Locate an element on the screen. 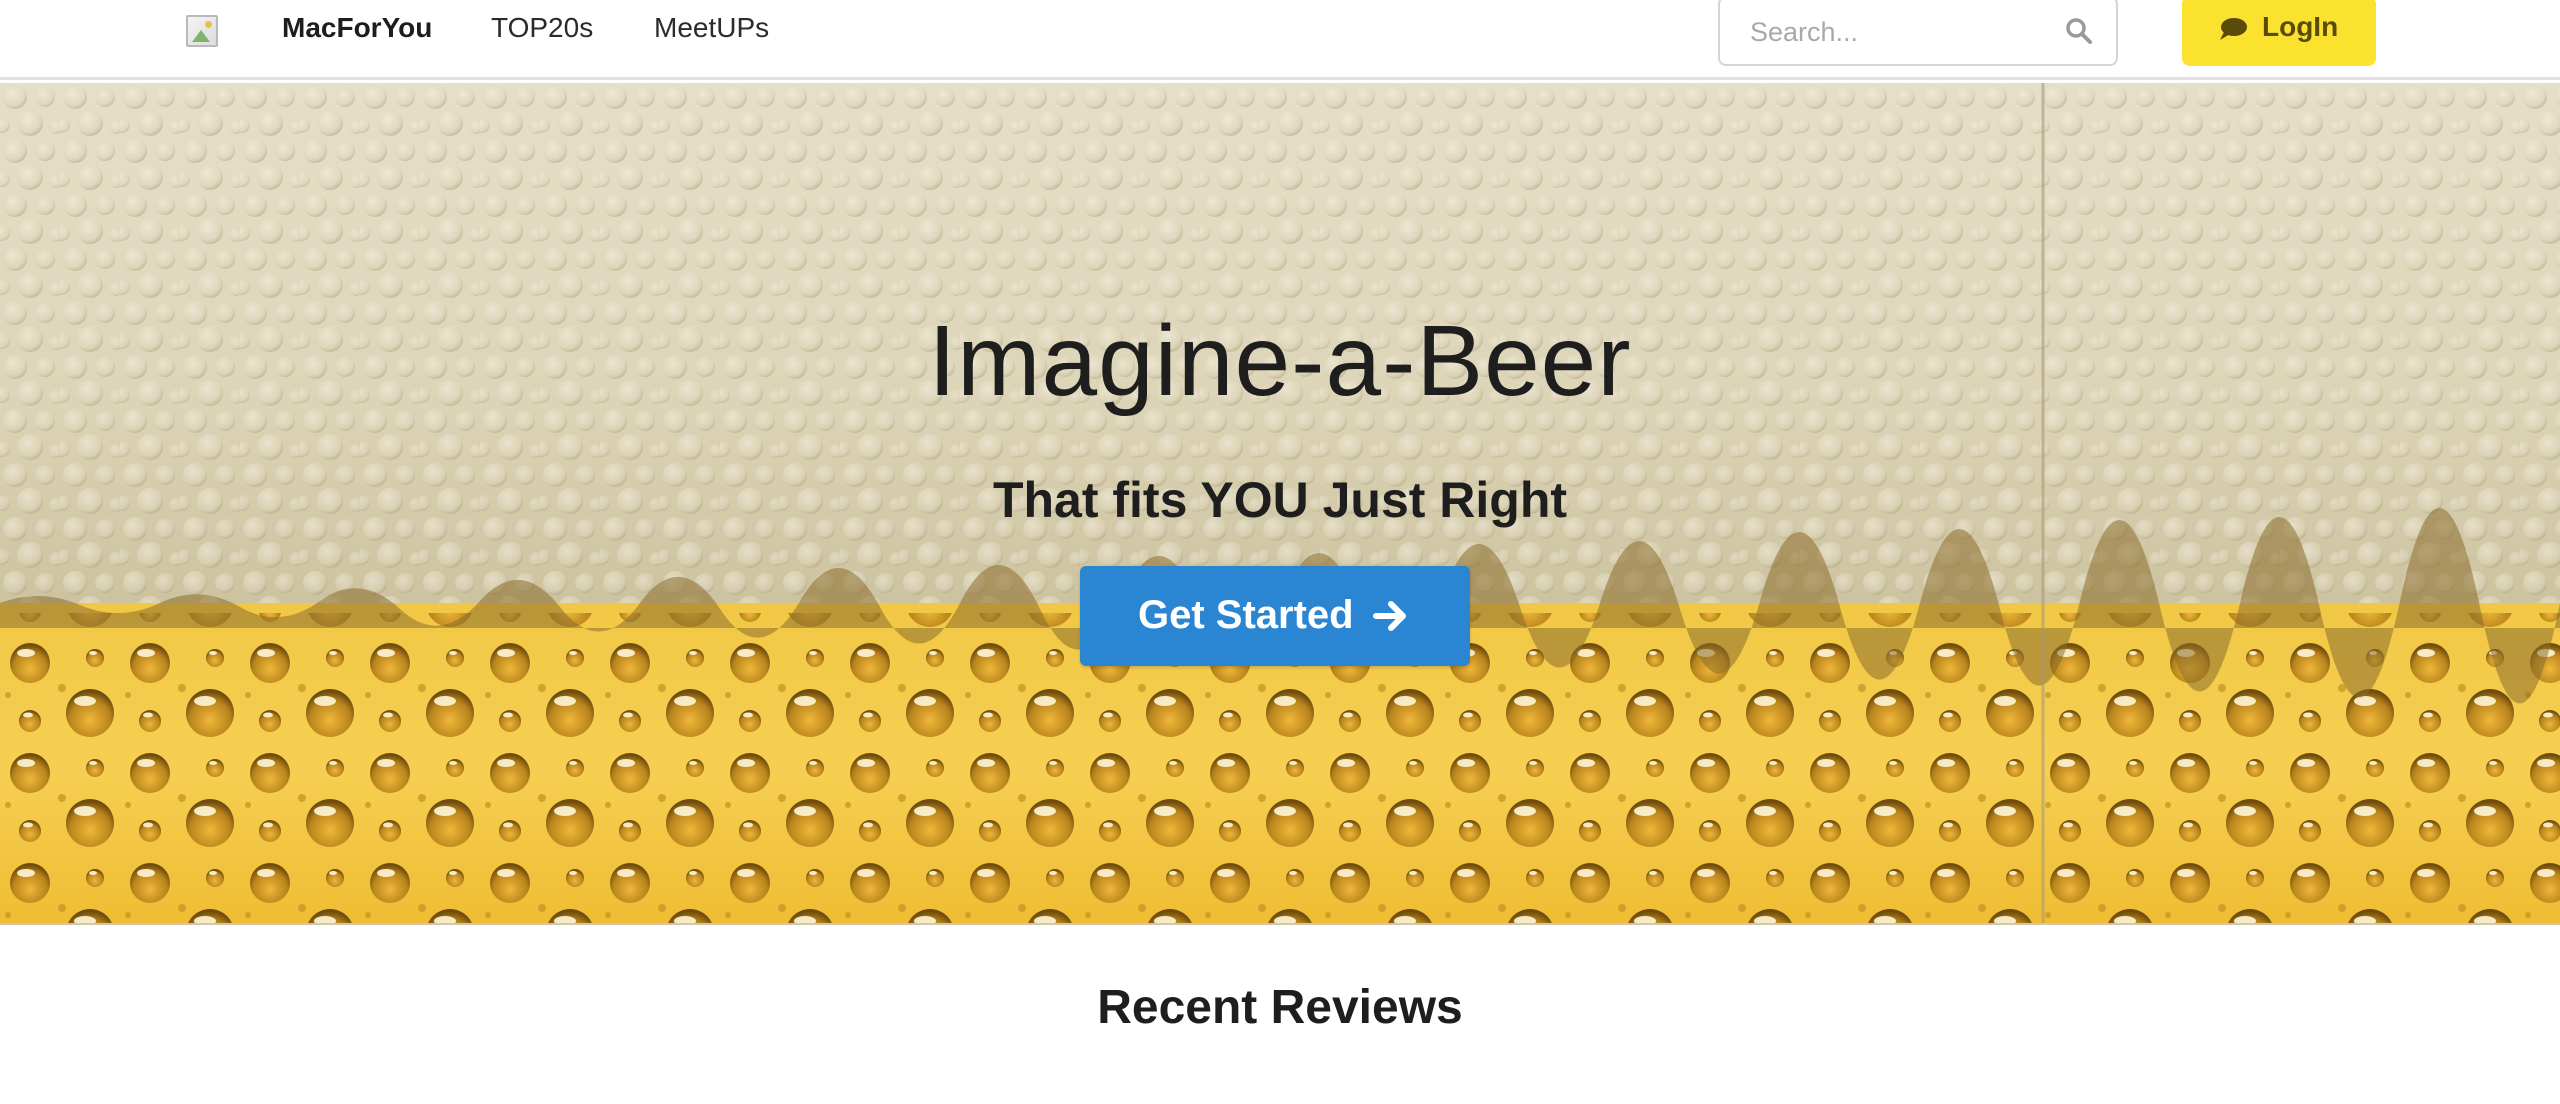  logo-image-icon is located at coordinates (202, 31).